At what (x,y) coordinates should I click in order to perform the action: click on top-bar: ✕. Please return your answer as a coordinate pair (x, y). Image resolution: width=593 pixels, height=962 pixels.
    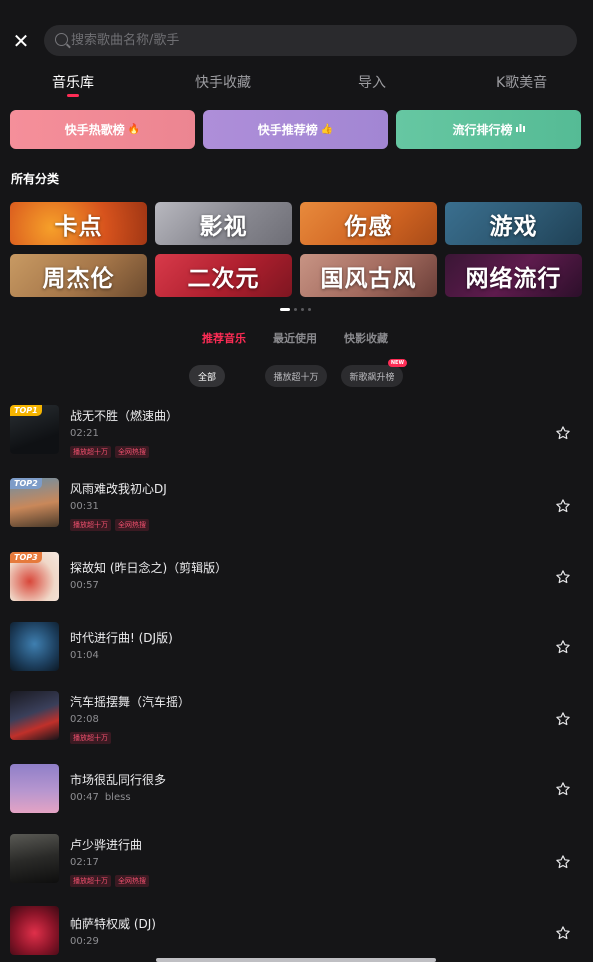
    Looking at the image, I should click on (296, 41).